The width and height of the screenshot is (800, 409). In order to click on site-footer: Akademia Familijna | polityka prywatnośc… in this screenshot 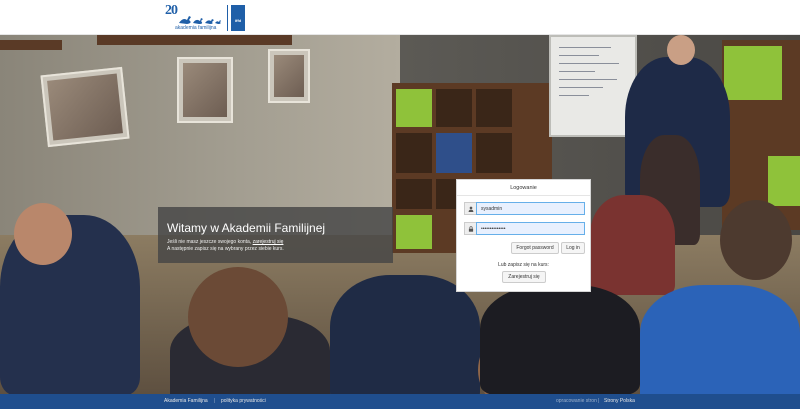, I will do `click(400, 401)`.